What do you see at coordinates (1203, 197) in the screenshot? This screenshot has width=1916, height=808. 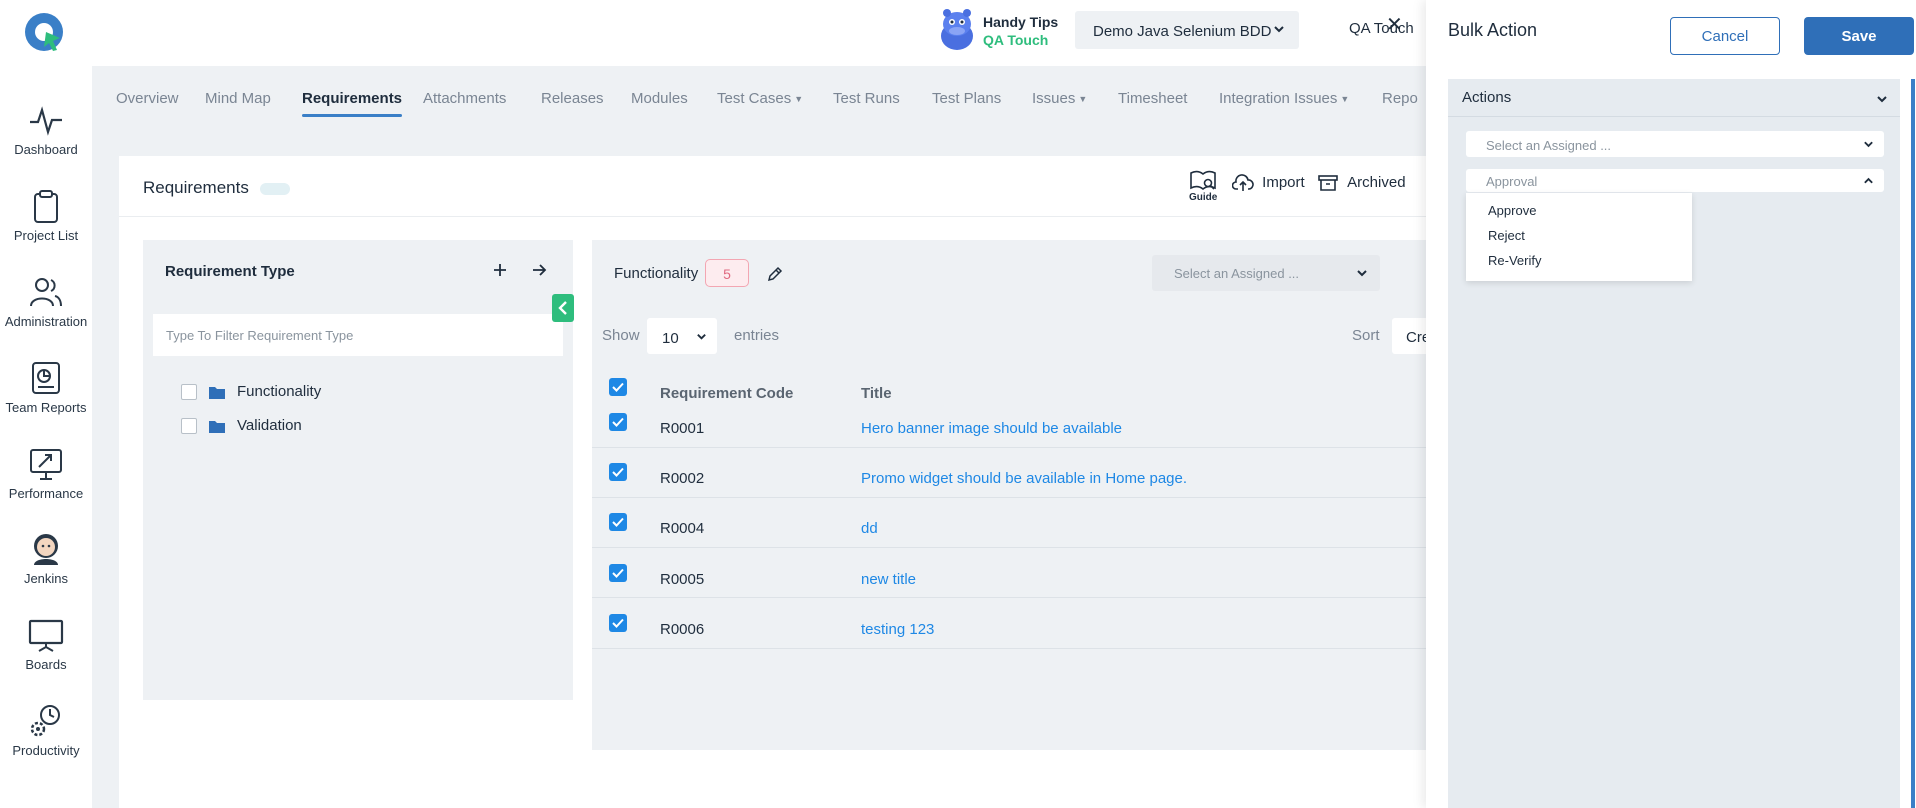 I see `guide-label: Guide` at bounding box center [1203, 197].